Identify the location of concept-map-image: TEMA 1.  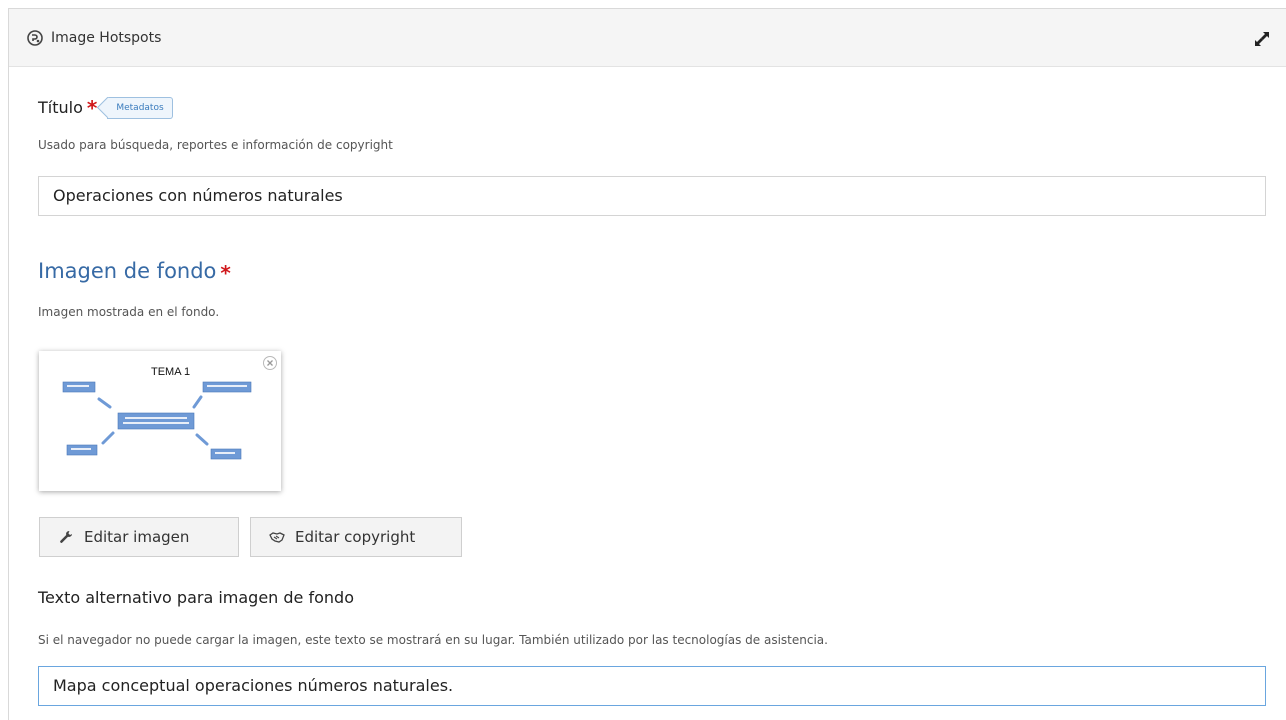
(157, 413).